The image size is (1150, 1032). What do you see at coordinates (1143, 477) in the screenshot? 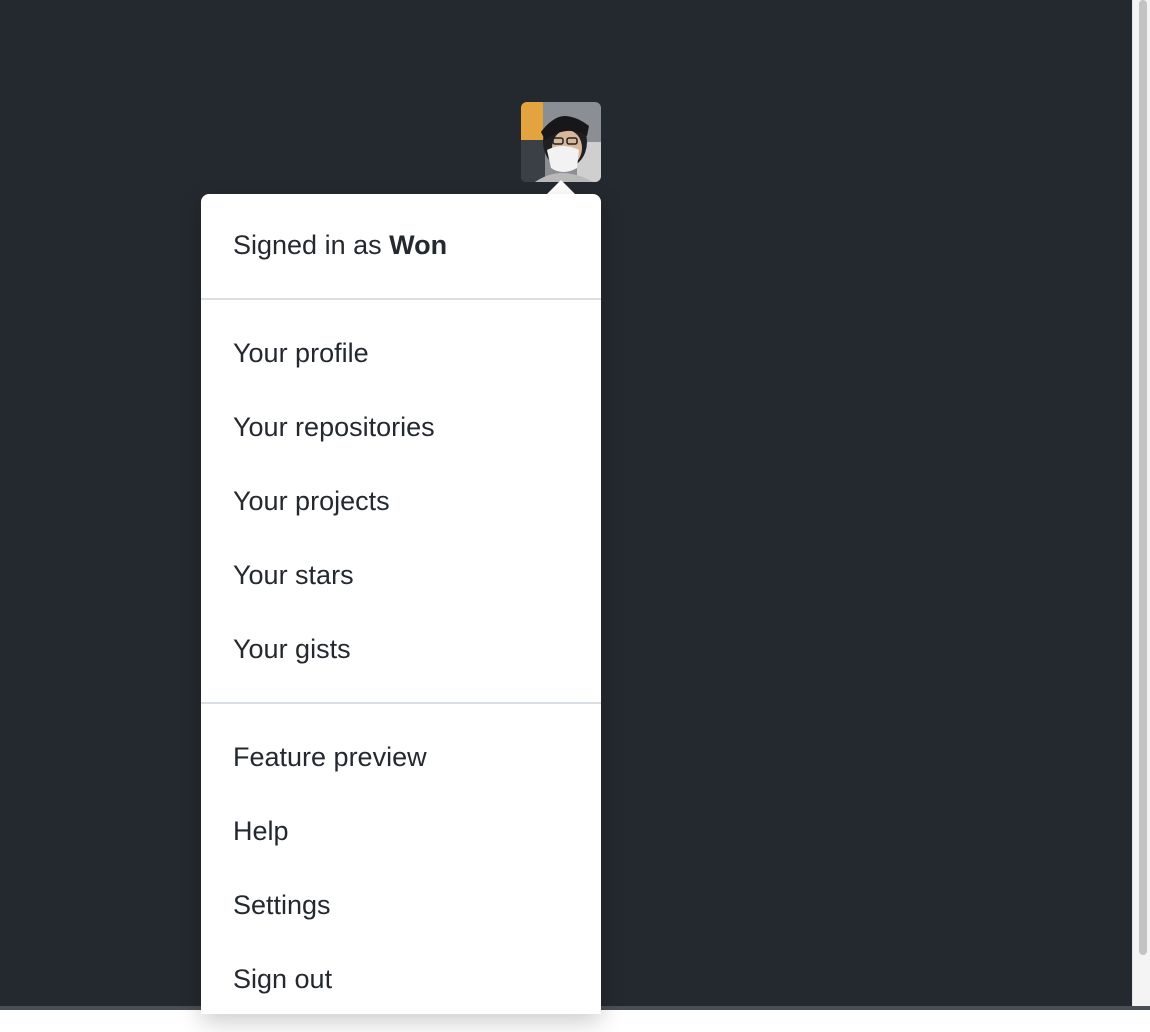
I see `scrollbar-thumb` at bounding box center [1143, 477].